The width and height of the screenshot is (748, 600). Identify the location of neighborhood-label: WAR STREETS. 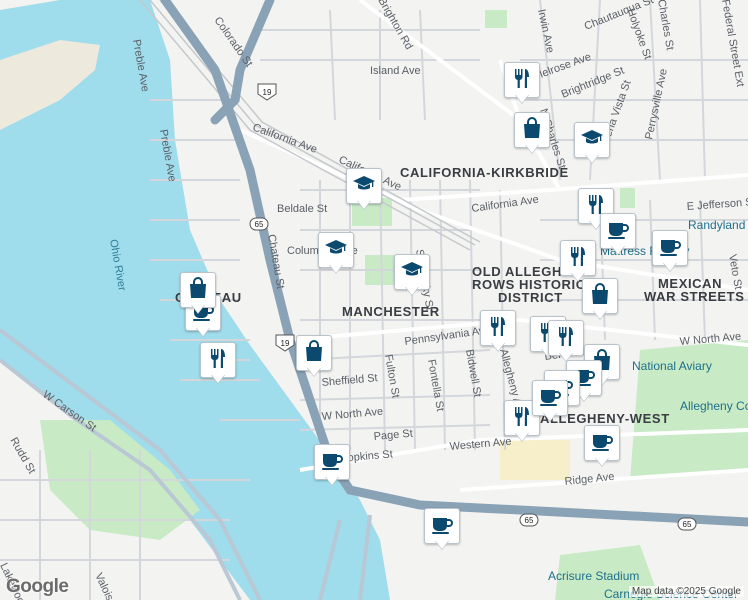
(694, 296).